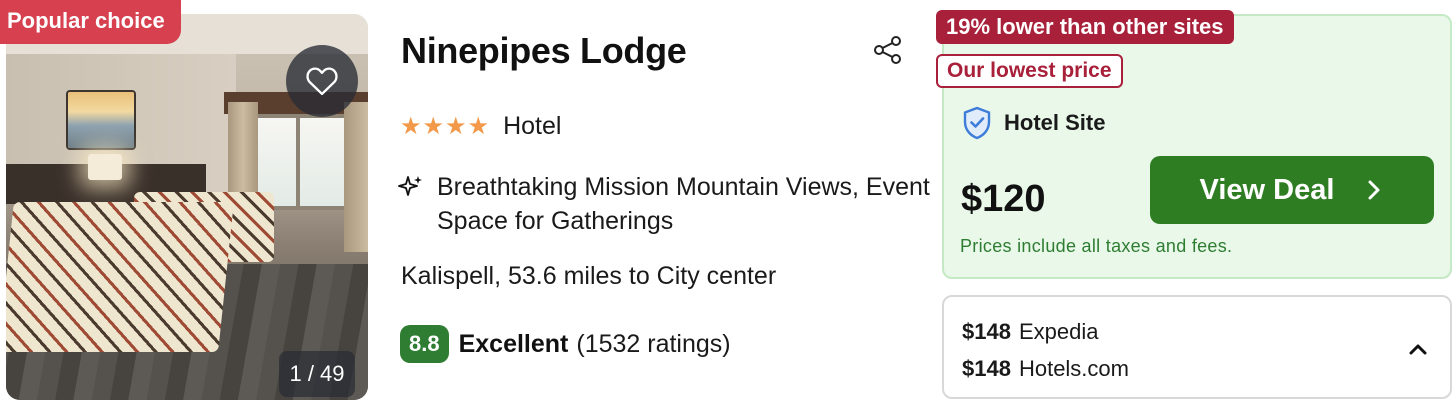  I want to click on lowest-price-tag: Our lowest price, so click(1029, 71).